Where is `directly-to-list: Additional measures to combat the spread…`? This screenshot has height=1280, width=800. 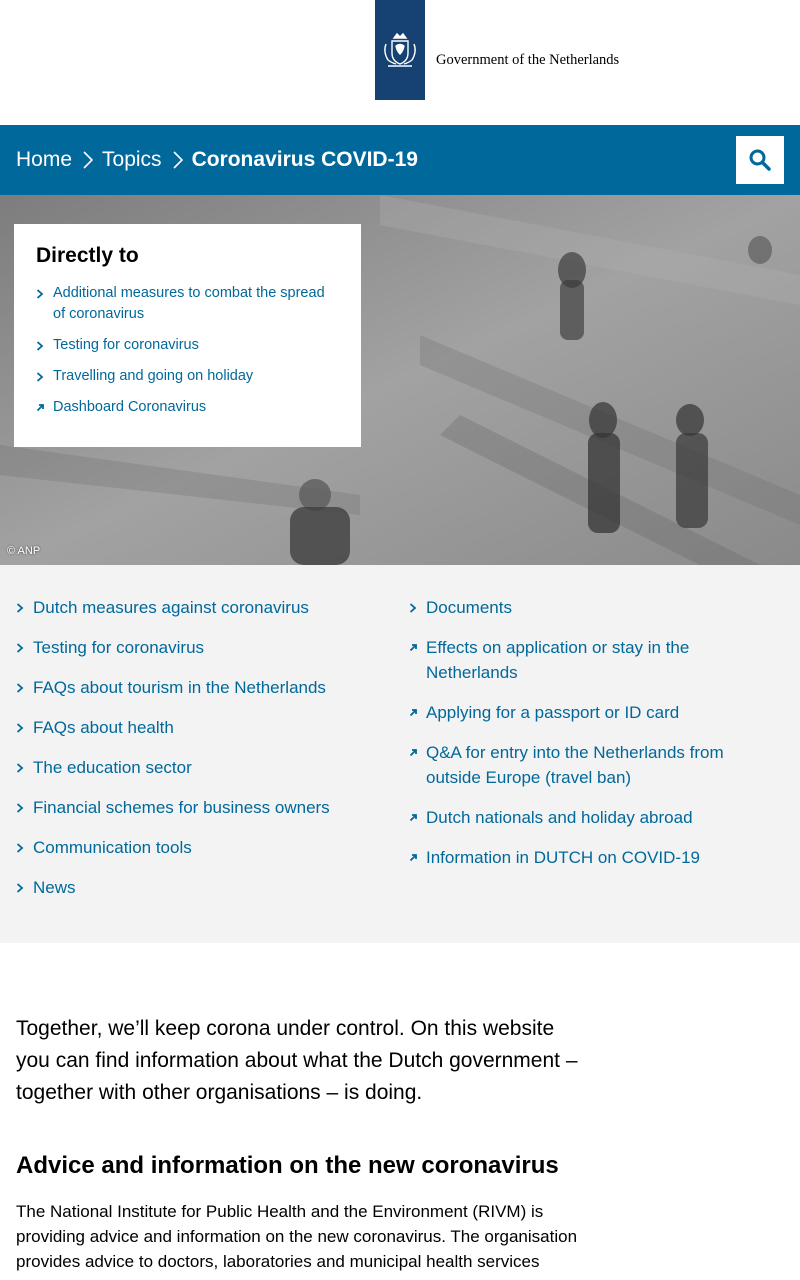
directly-to-list: Additional measures to combat the spread… is located at coordinates (187, 350).